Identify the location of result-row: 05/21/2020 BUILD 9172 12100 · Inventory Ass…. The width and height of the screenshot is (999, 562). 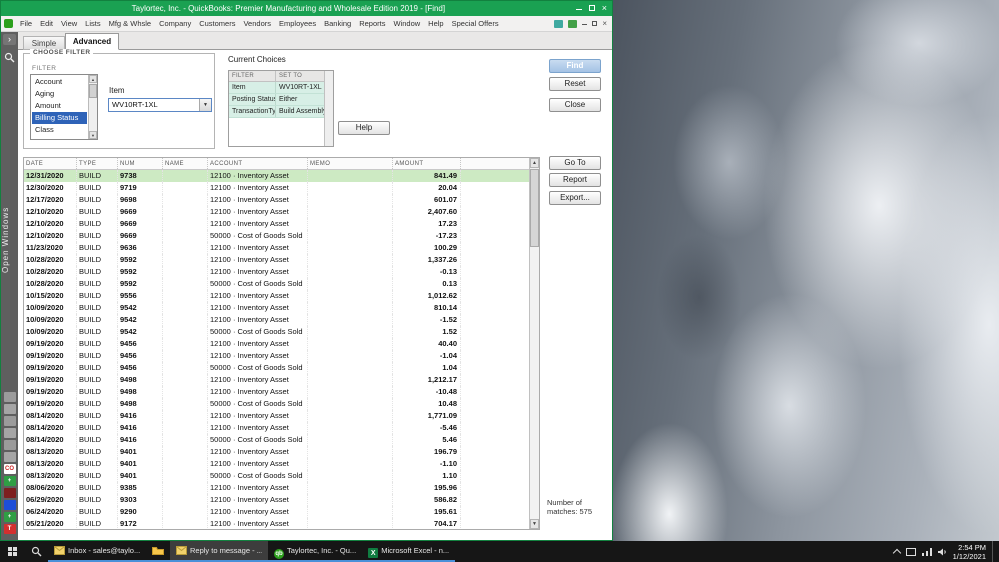
(276, 523).